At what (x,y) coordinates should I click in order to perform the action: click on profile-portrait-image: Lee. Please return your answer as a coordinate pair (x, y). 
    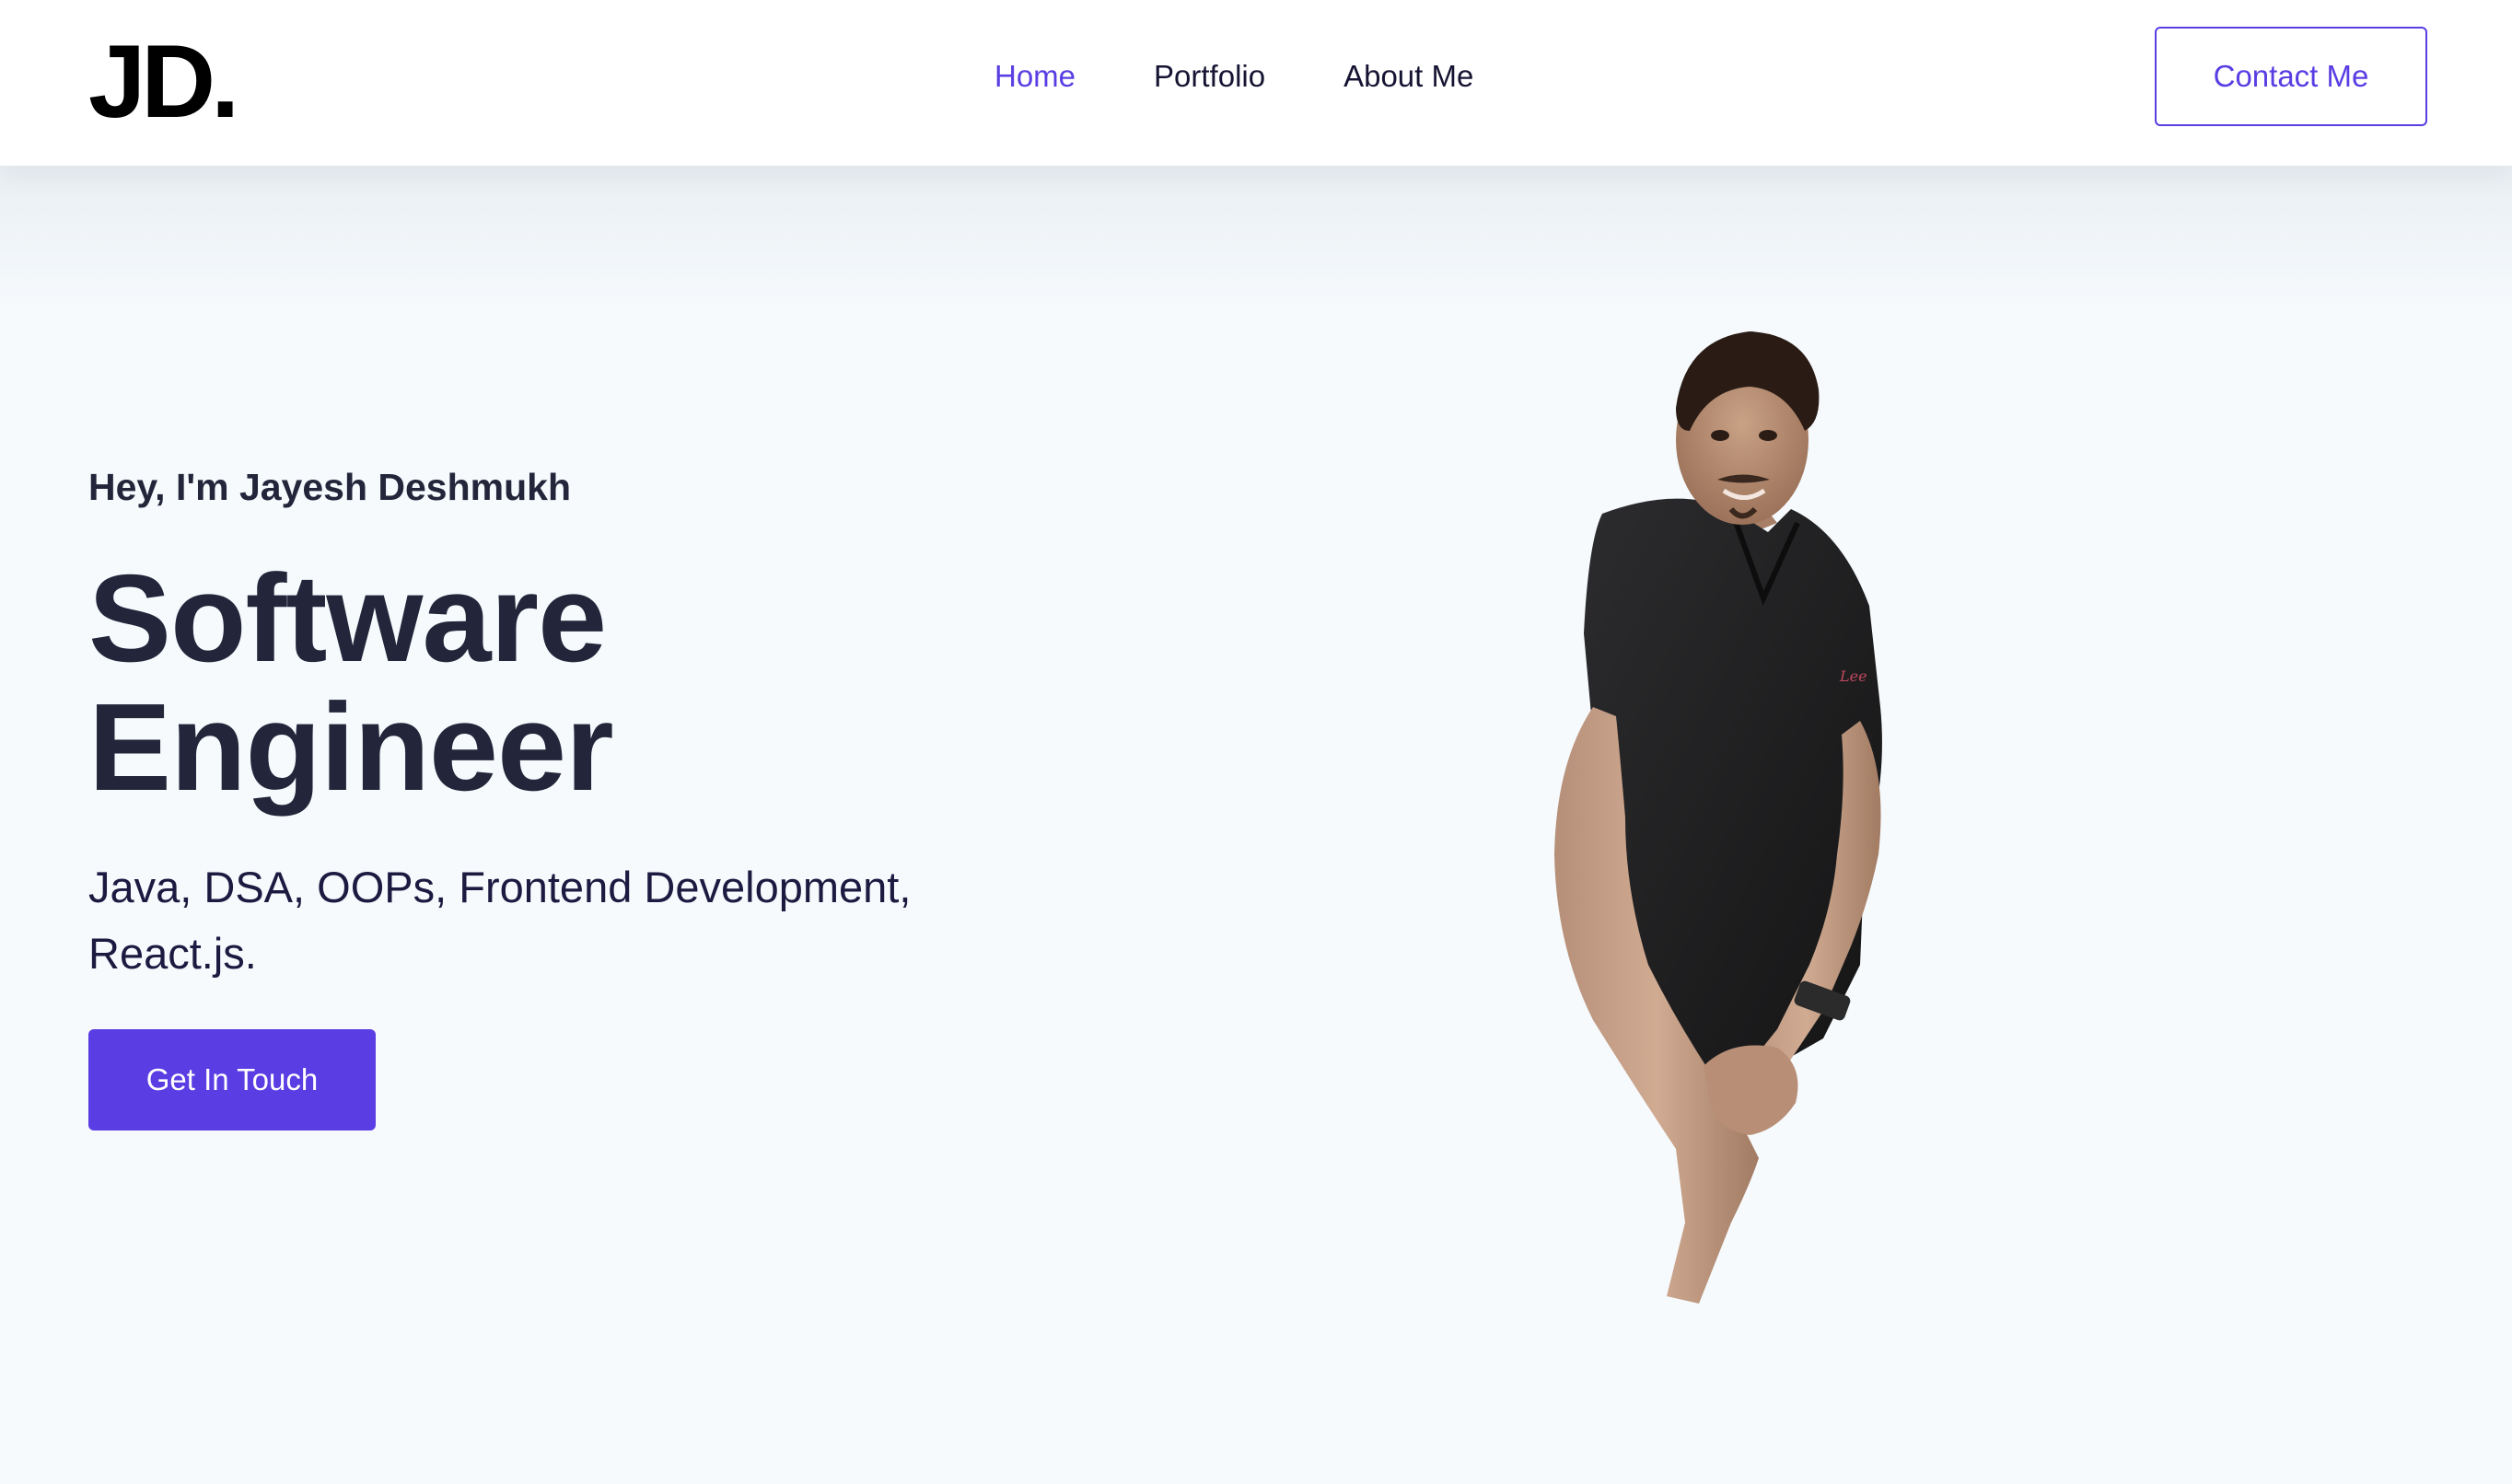
    Looking at the image, I should click on (1718, 817).